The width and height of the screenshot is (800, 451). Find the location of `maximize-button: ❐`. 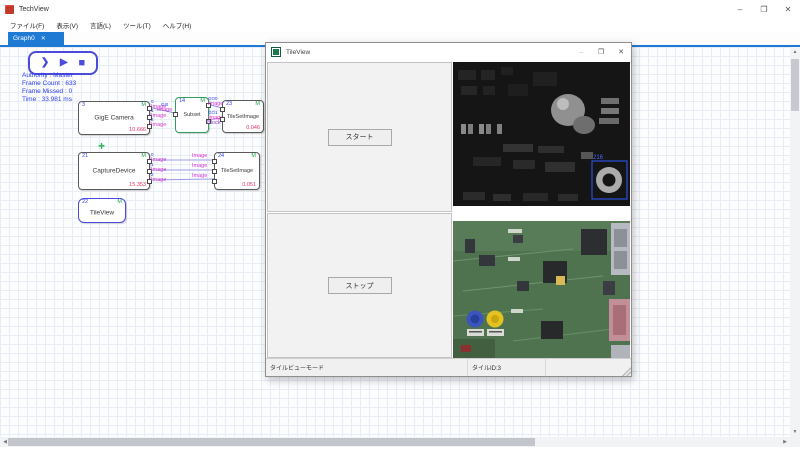

maximize-button: ❐ is located at coordinates (764, 9).